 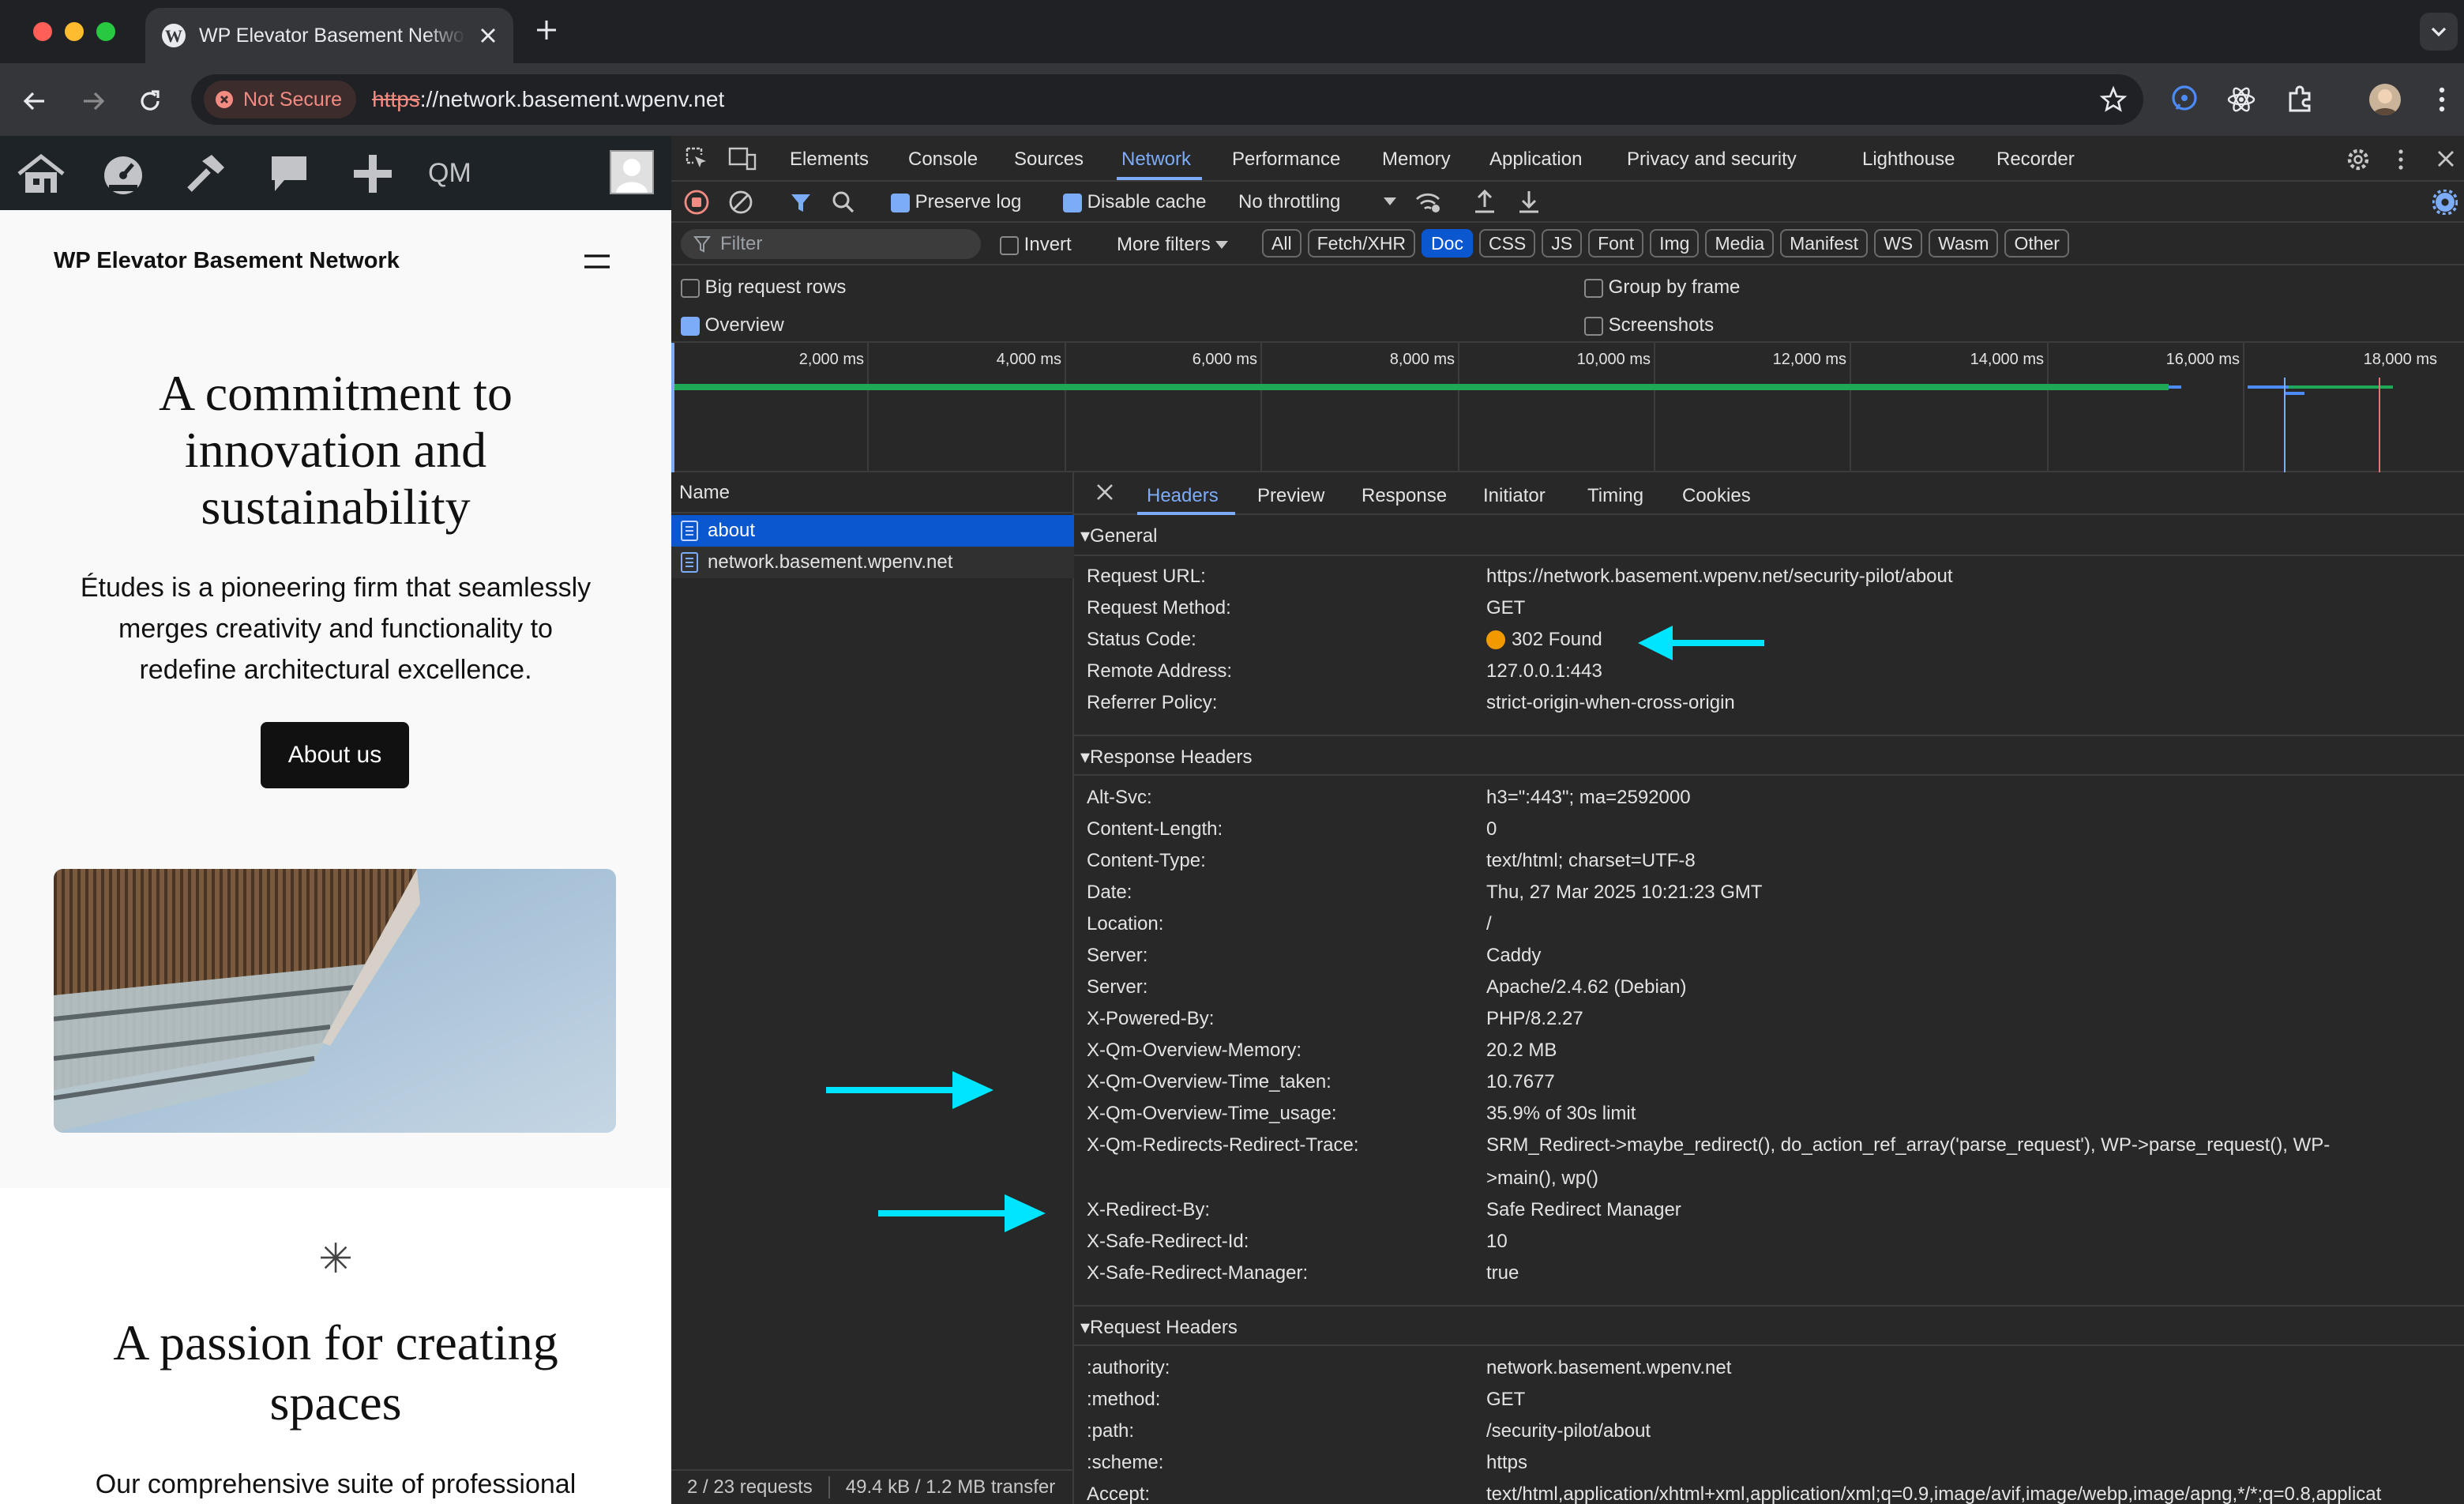 What do you see at coordinates (800, 202) in the screenshot?
I see `filter-funnel-icon` at bounding box center [800, 202].